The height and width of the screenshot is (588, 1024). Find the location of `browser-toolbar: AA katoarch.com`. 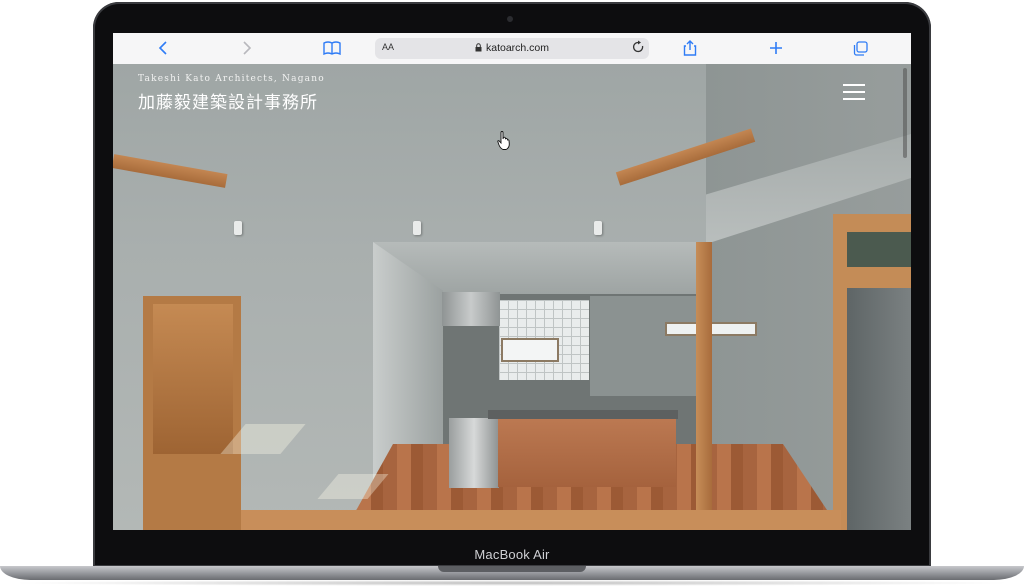

browser-toolbar: AA katoarch.com is located at coordinates (512, 49).